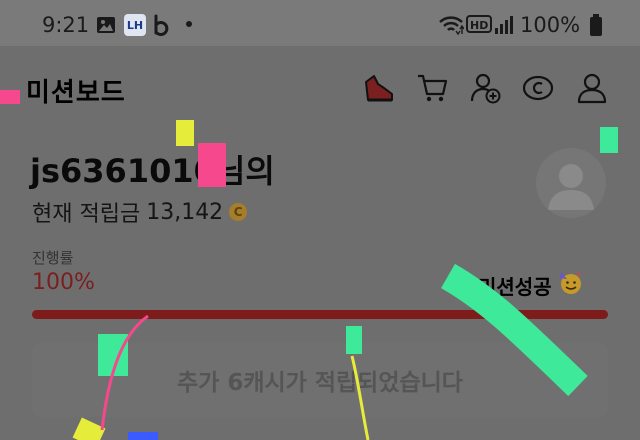 The height and width of the screenshot is (440, 640). Describe the element at coordinates (504, 27) in the screenshot. I see `signal-icon` at that location.